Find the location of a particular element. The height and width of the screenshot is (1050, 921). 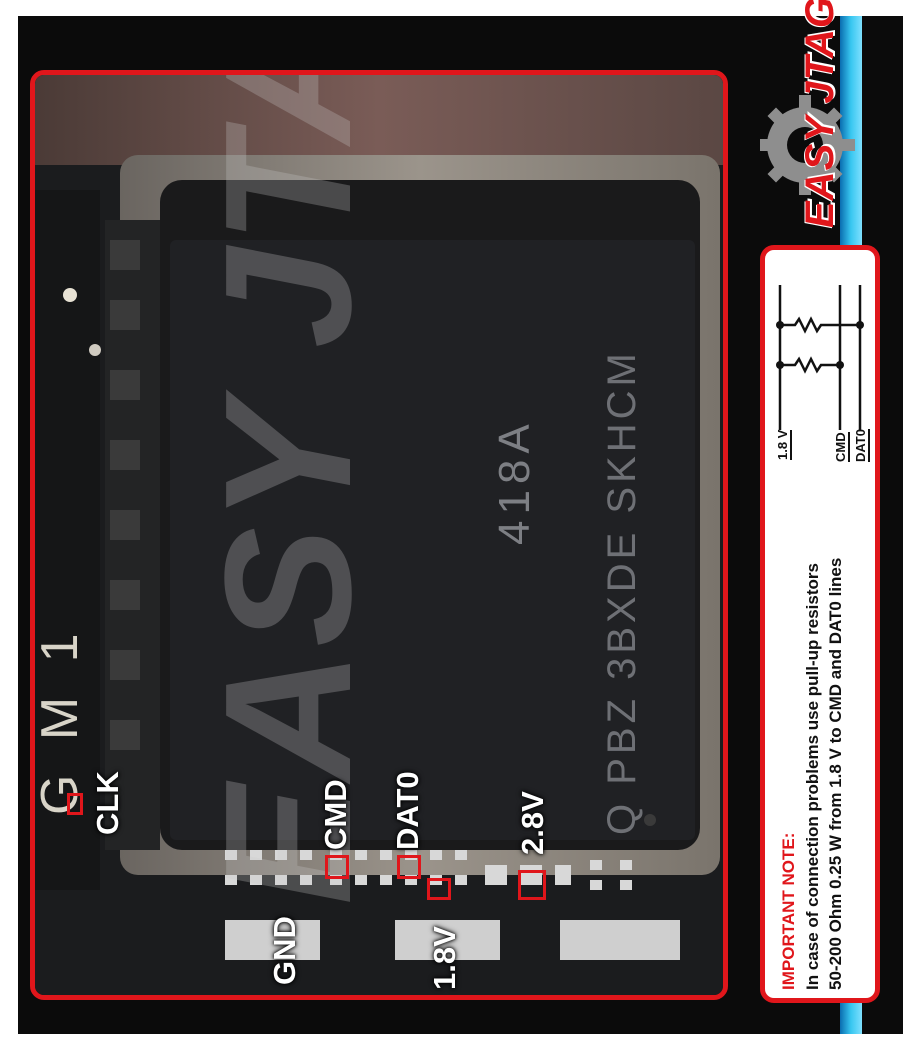

chip-marking-2: Q PBZ 3BXDE SKHCM is located at coordinates (622, 592).